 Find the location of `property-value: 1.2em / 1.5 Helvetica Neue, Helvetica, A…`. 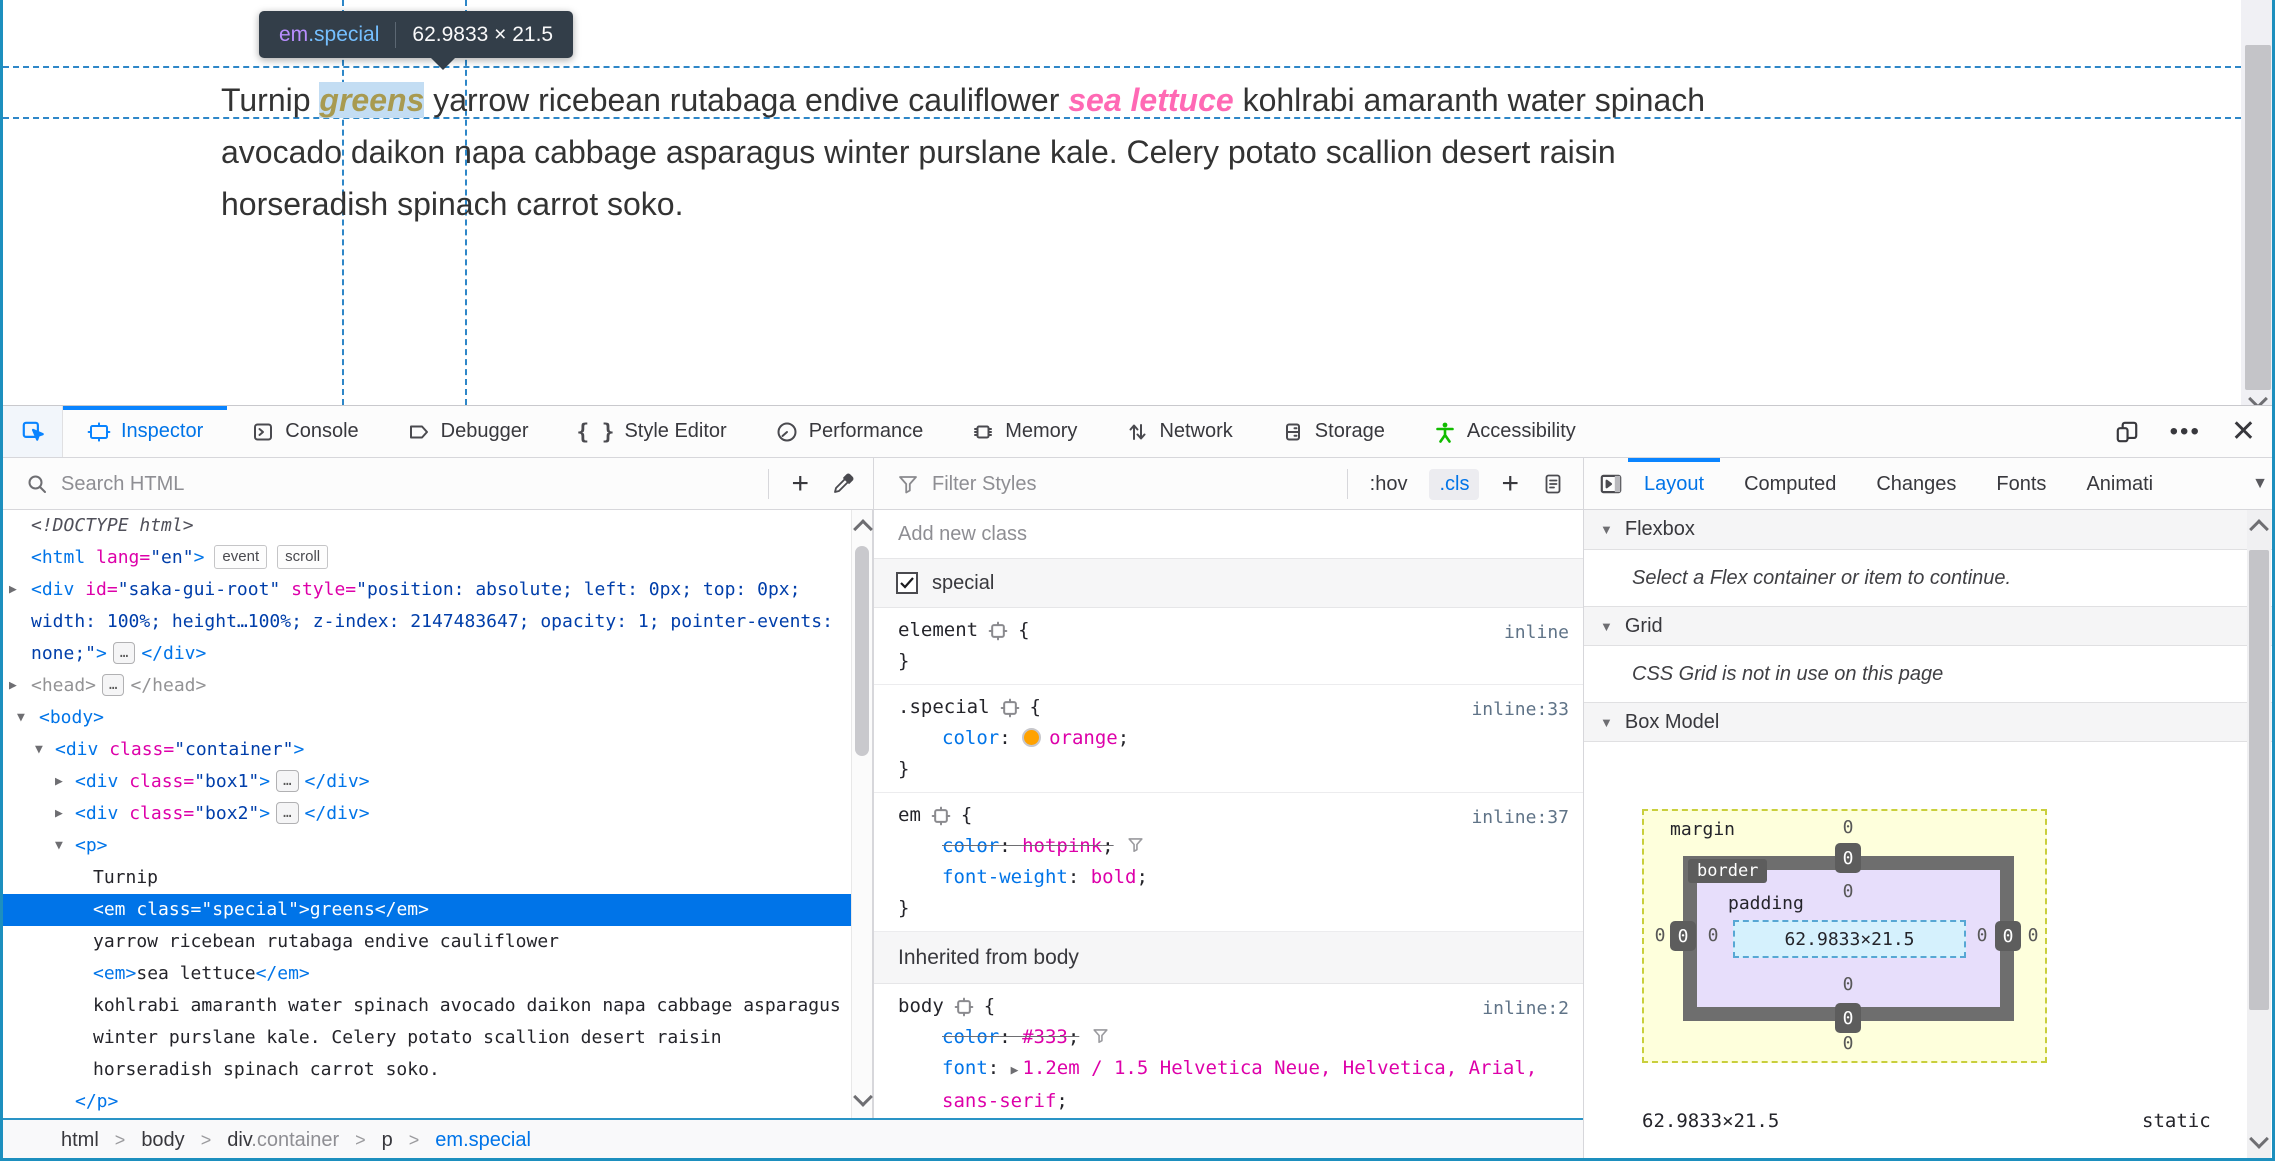

property-value: 1.2em / 1.5 Helvetica Neue, Helvetica, A… is located at coordinates (1239, 1084).